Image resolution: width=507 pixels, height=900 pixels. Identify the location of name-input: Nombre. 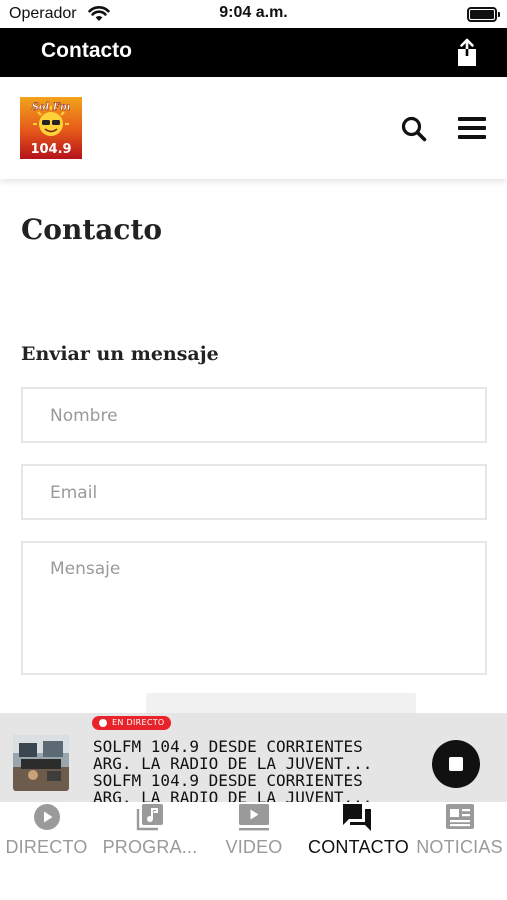
(254, 415).